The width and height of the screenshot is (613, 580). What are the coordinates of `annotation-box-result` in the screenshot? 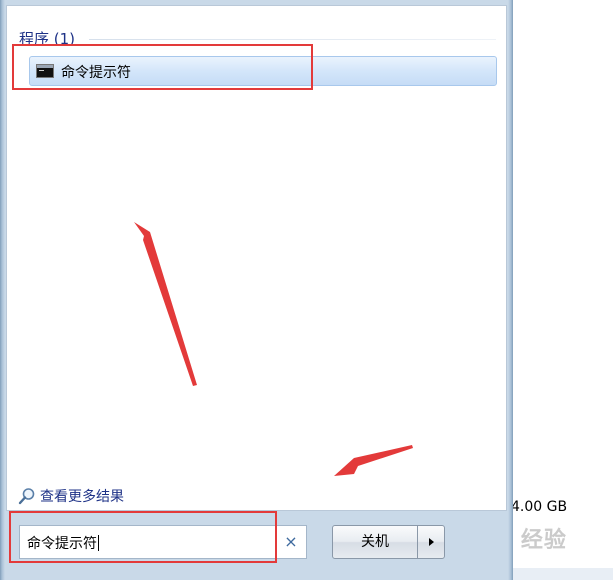 It's located at (162, 67).